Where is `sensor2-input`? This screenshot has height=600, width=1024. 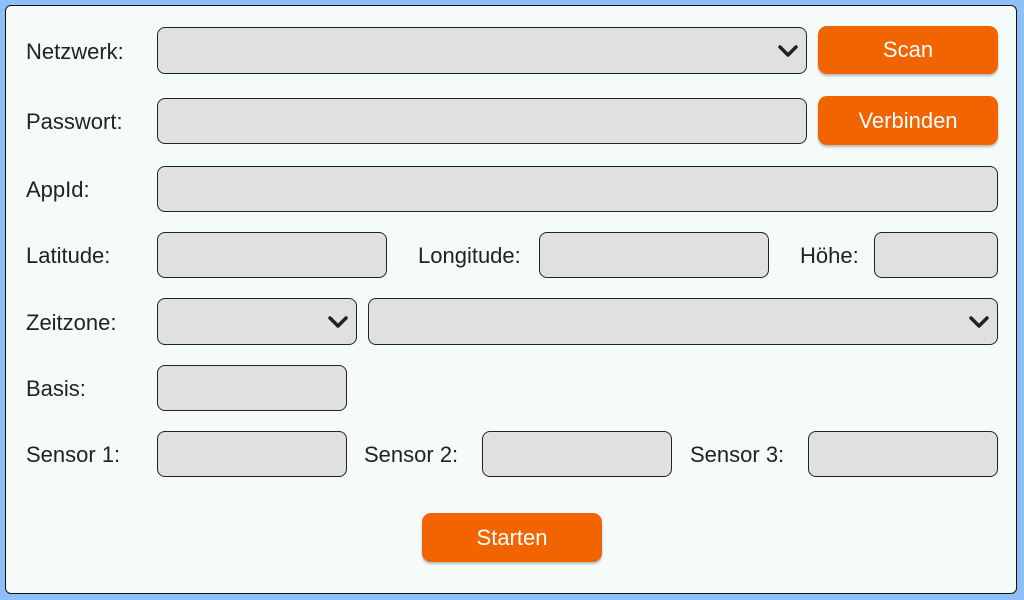
sensor2-input is located at coordinates (577, 454).